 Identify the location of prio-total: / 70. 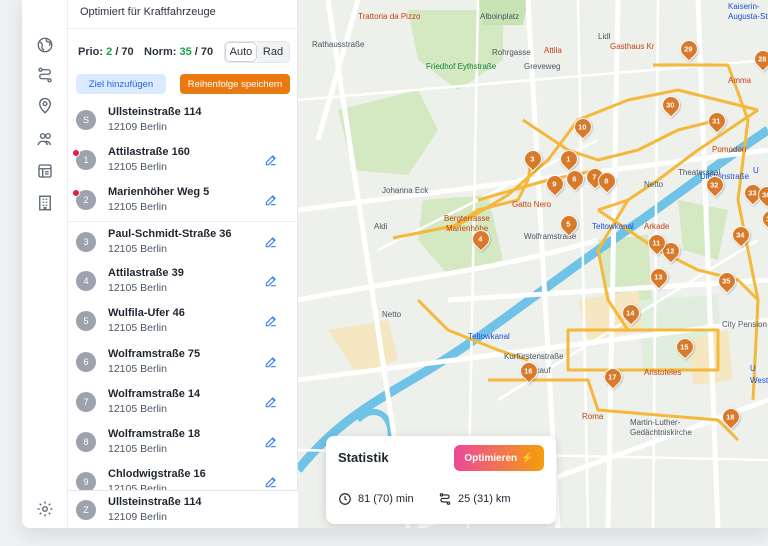
(124, 52).